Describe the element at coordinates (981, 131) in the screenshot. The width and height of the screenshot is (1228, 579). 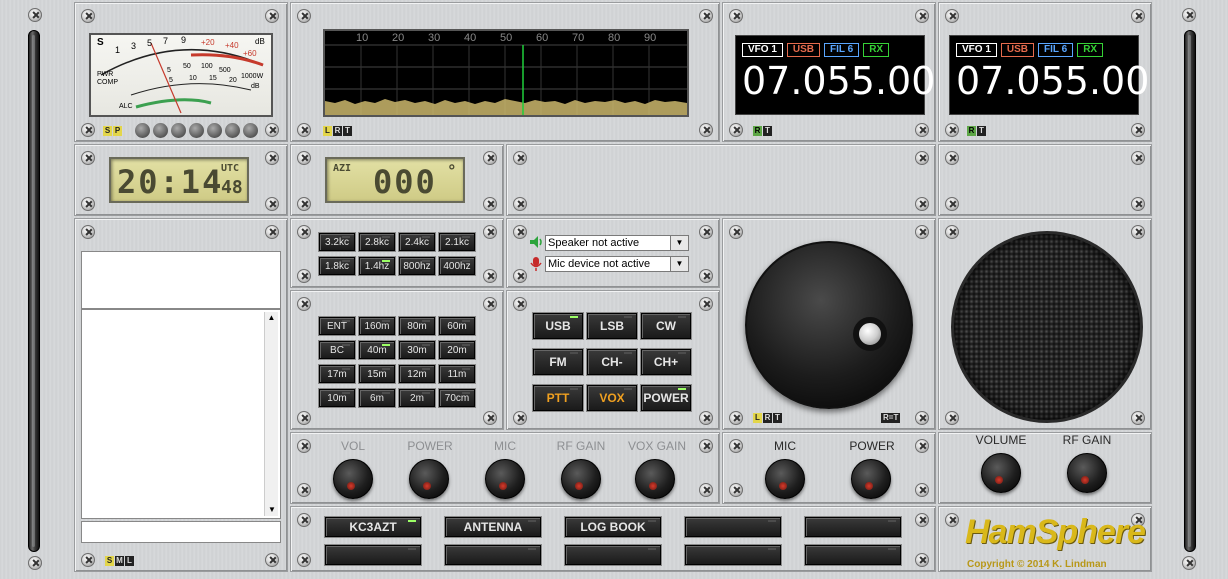
I see `vfo-b-channel-t: T` at that location.